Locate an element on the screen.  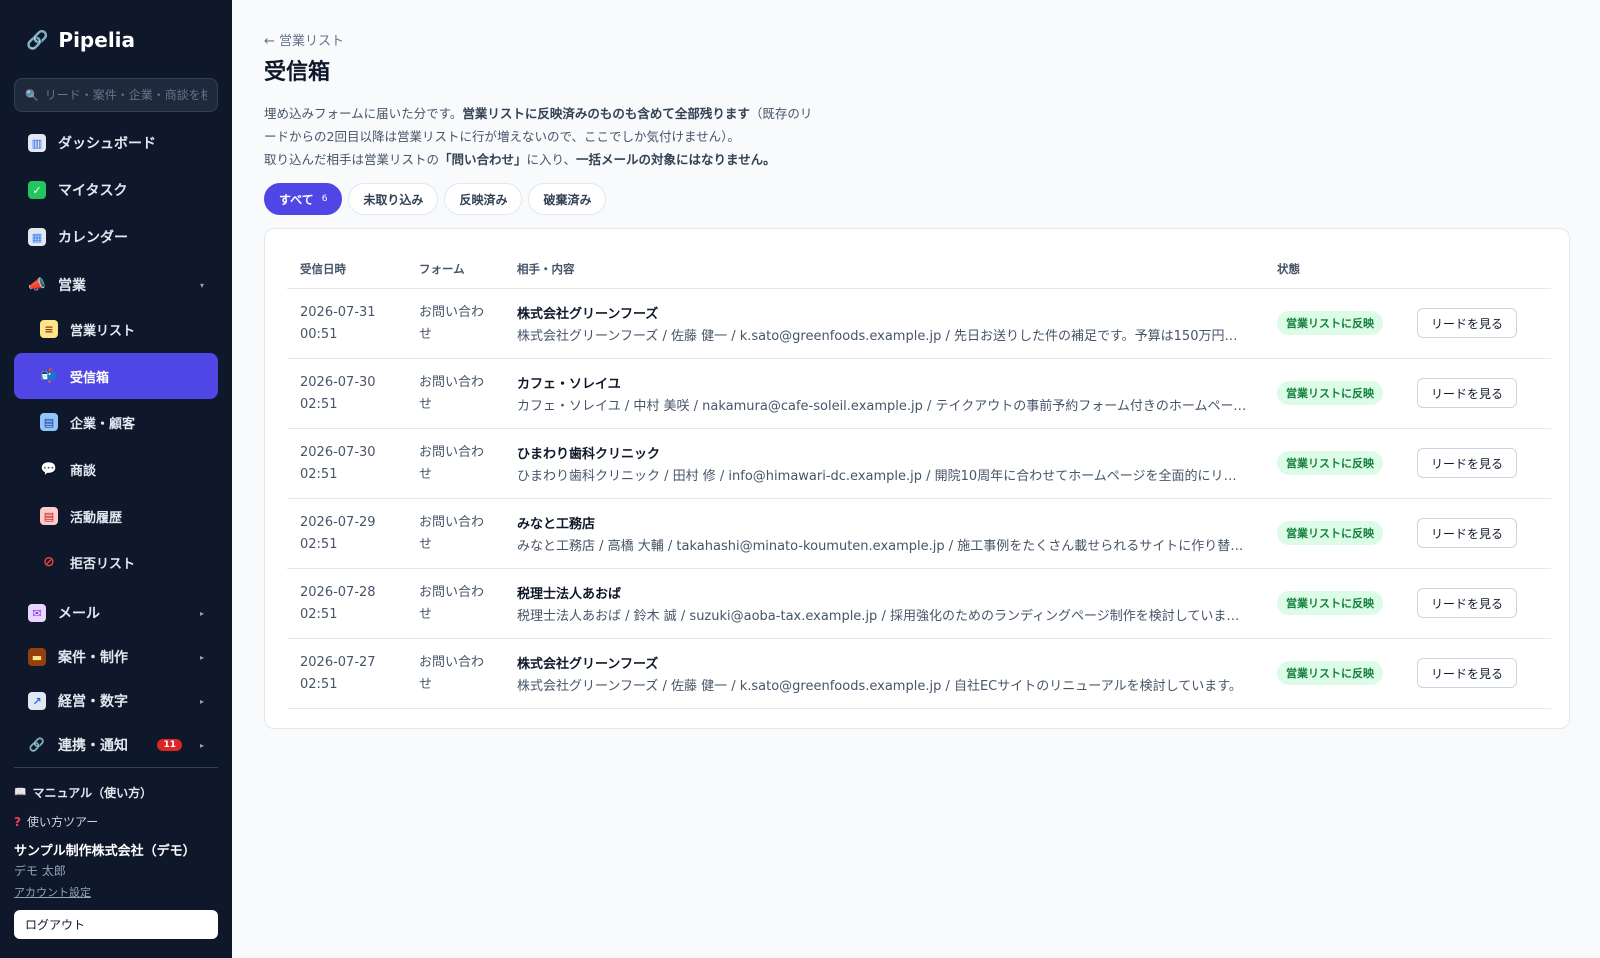
app-logo: 🔗 Pipelia is located at coordinates (80, 40).